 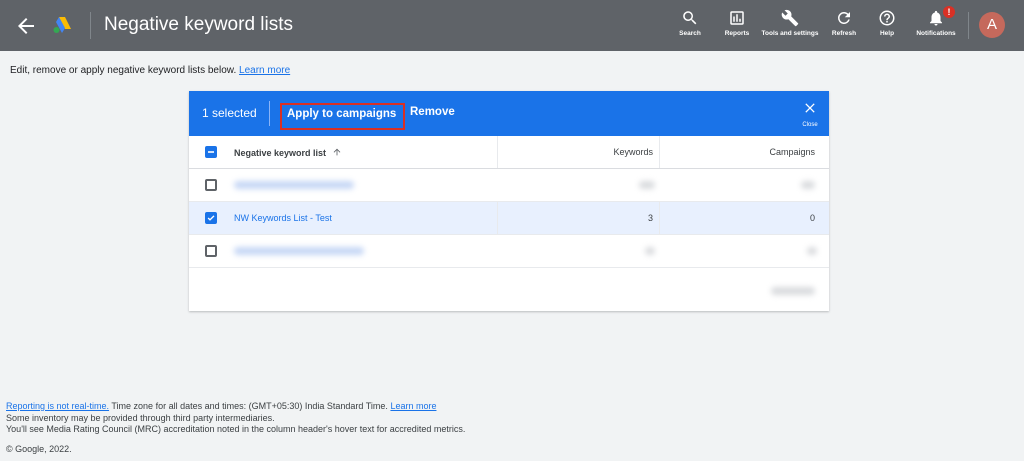 What do you see at coordinates (810, 108) in the screenshot?
I see `close-icon` at bounding box center [810, 108].